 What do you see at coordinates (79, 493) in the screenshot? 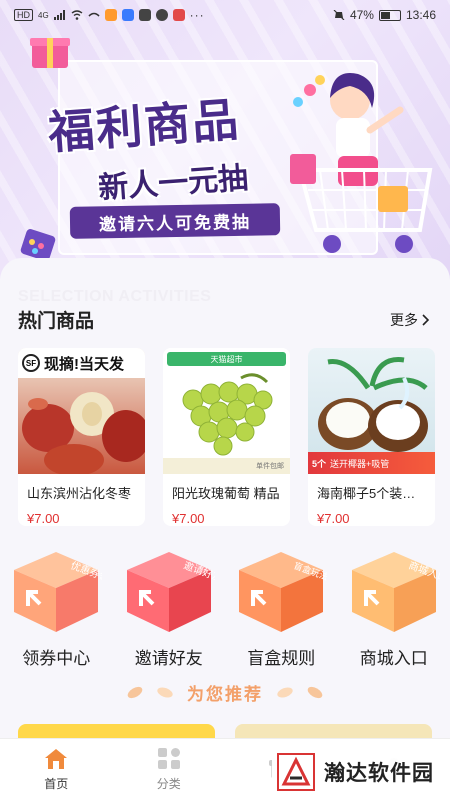
I see `product-name: 山东滨州沾化冬枣` at bounding box center [79, 493].